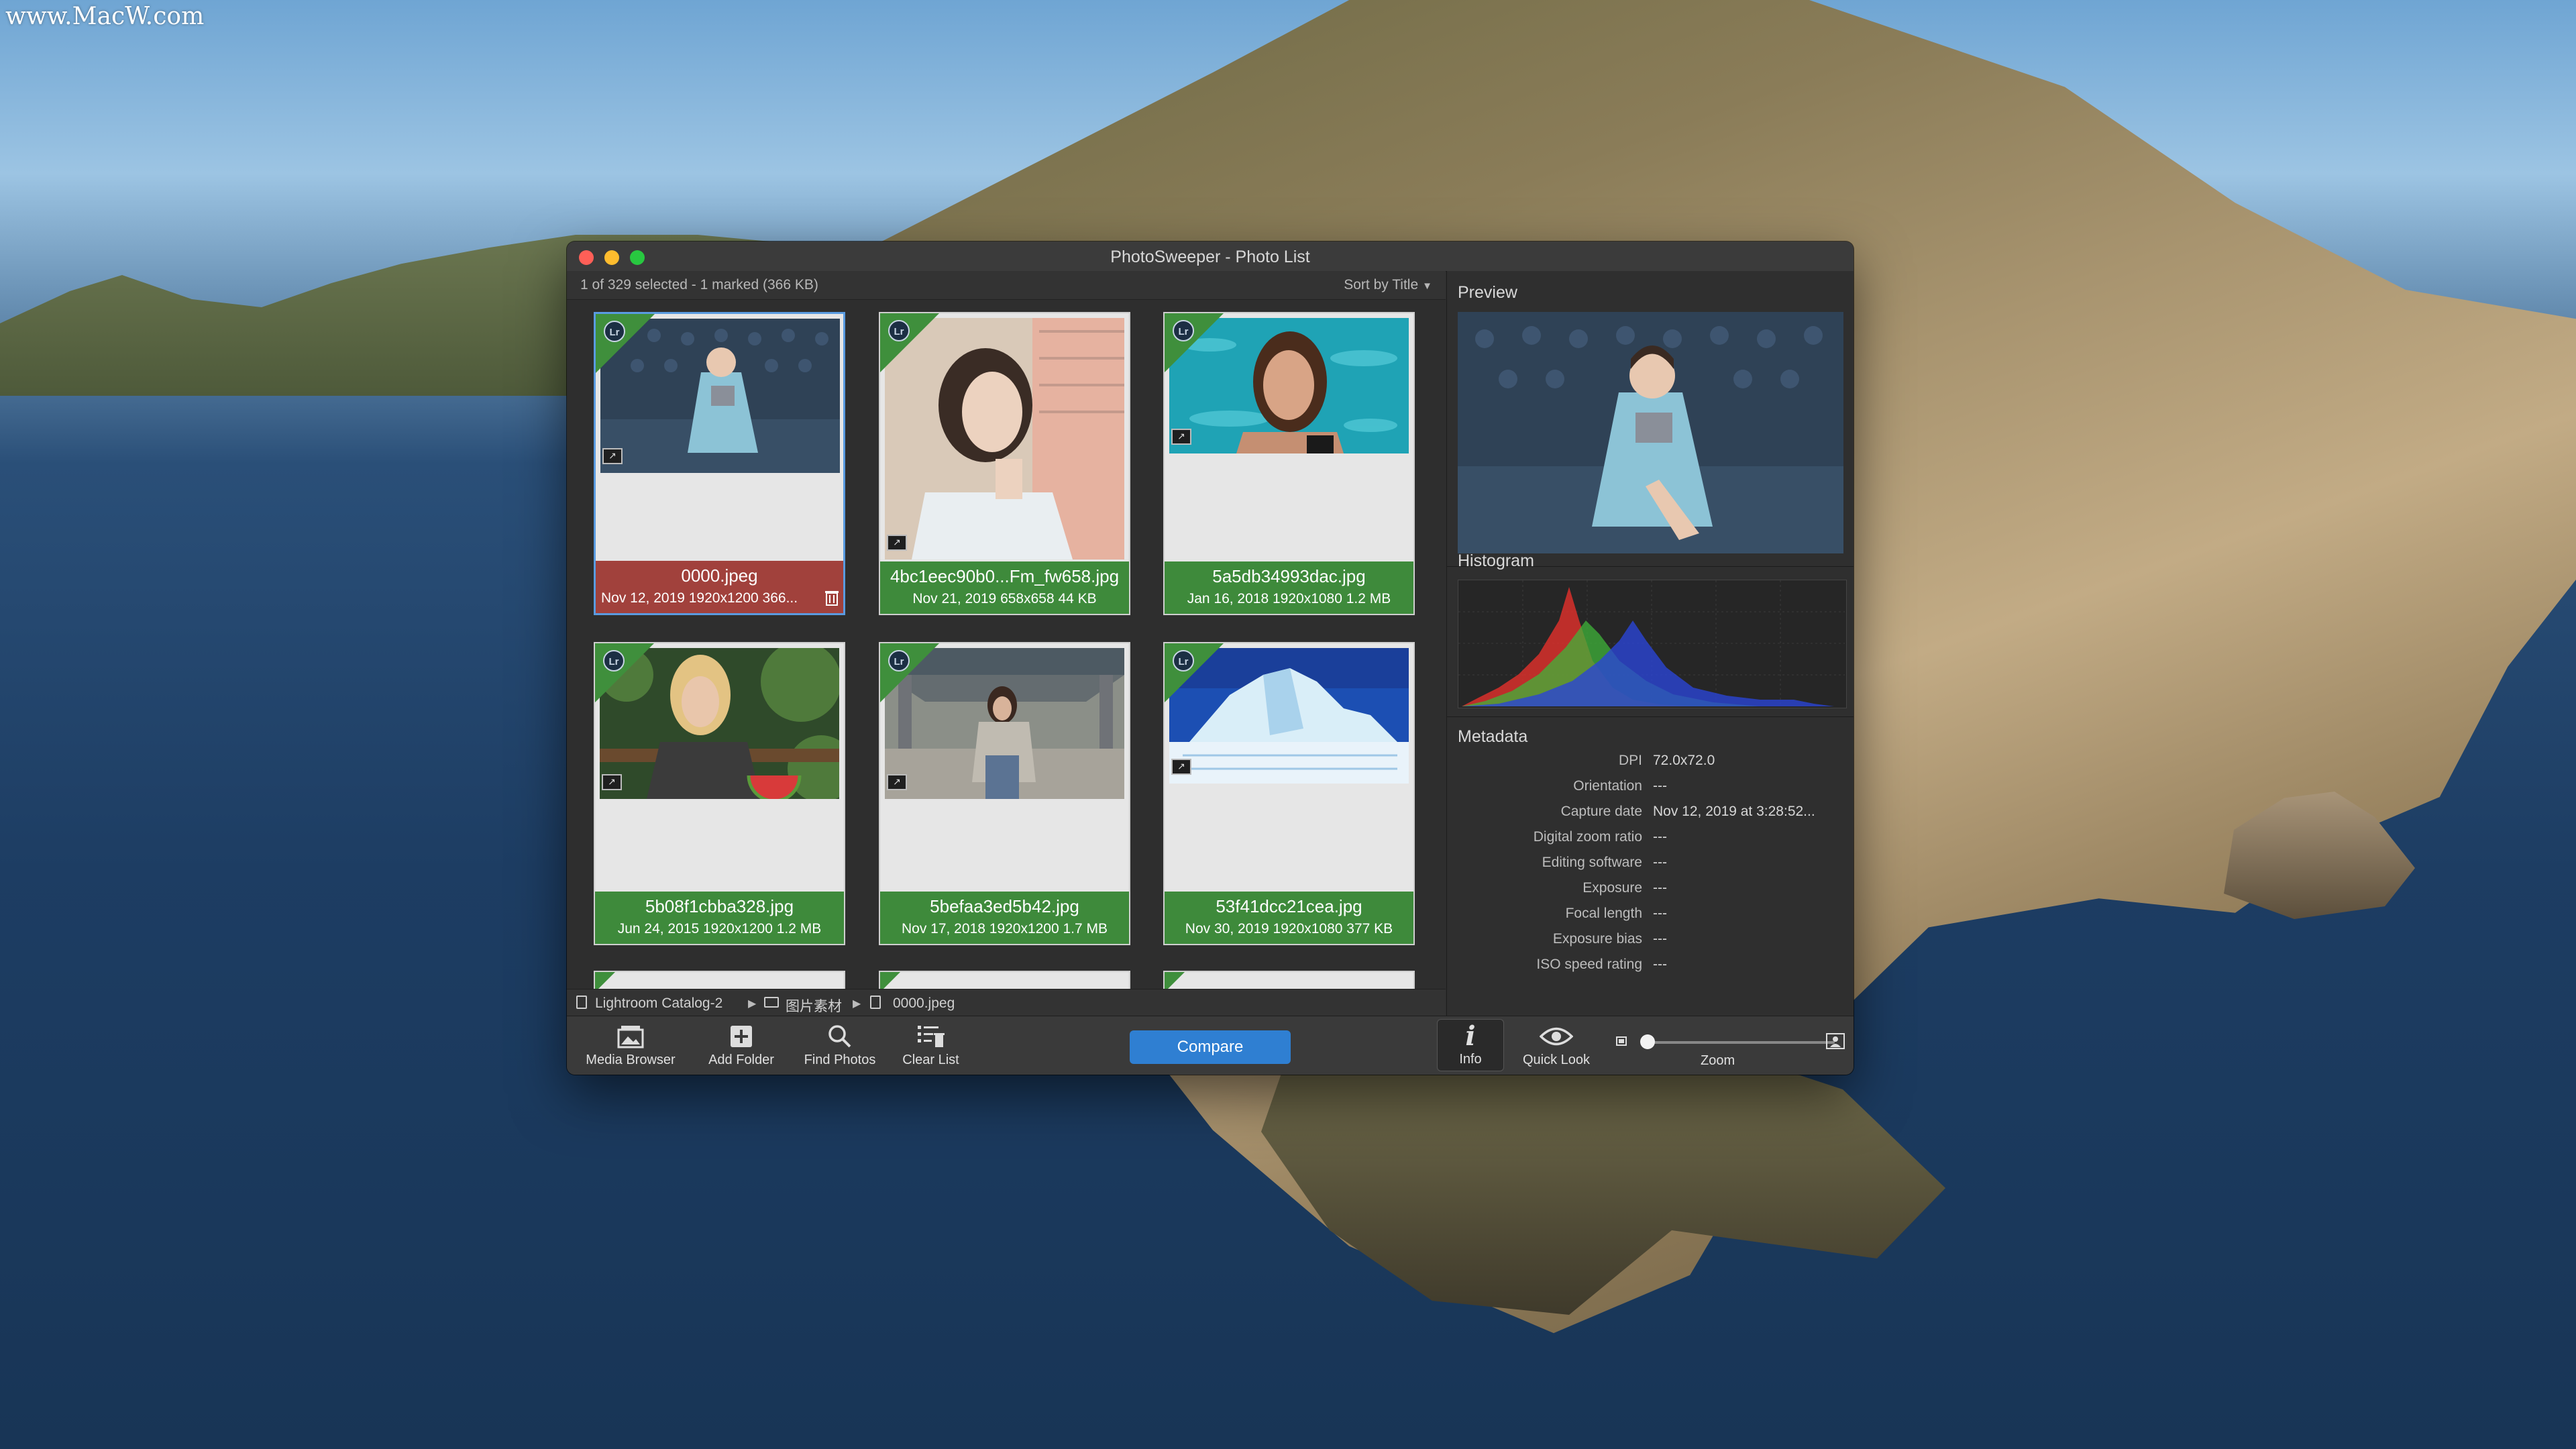 The width and height of the screenshot is (2576, 1449). What do you see at coordinates (1004, 598) in the screenshot?
I see `photo-meta: Nov 21, 2019 658x658 44 KB` at bounding box center [1004, 598].